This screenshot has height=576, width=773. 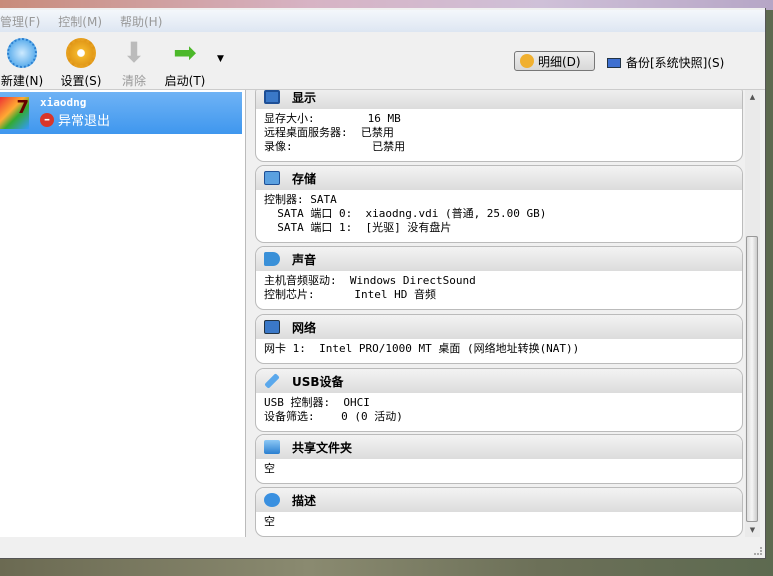 What do you see at coordinates (47, 119) in the screenshot?
I see `aborted-state-icon: –` at bounding box center [47, 119].